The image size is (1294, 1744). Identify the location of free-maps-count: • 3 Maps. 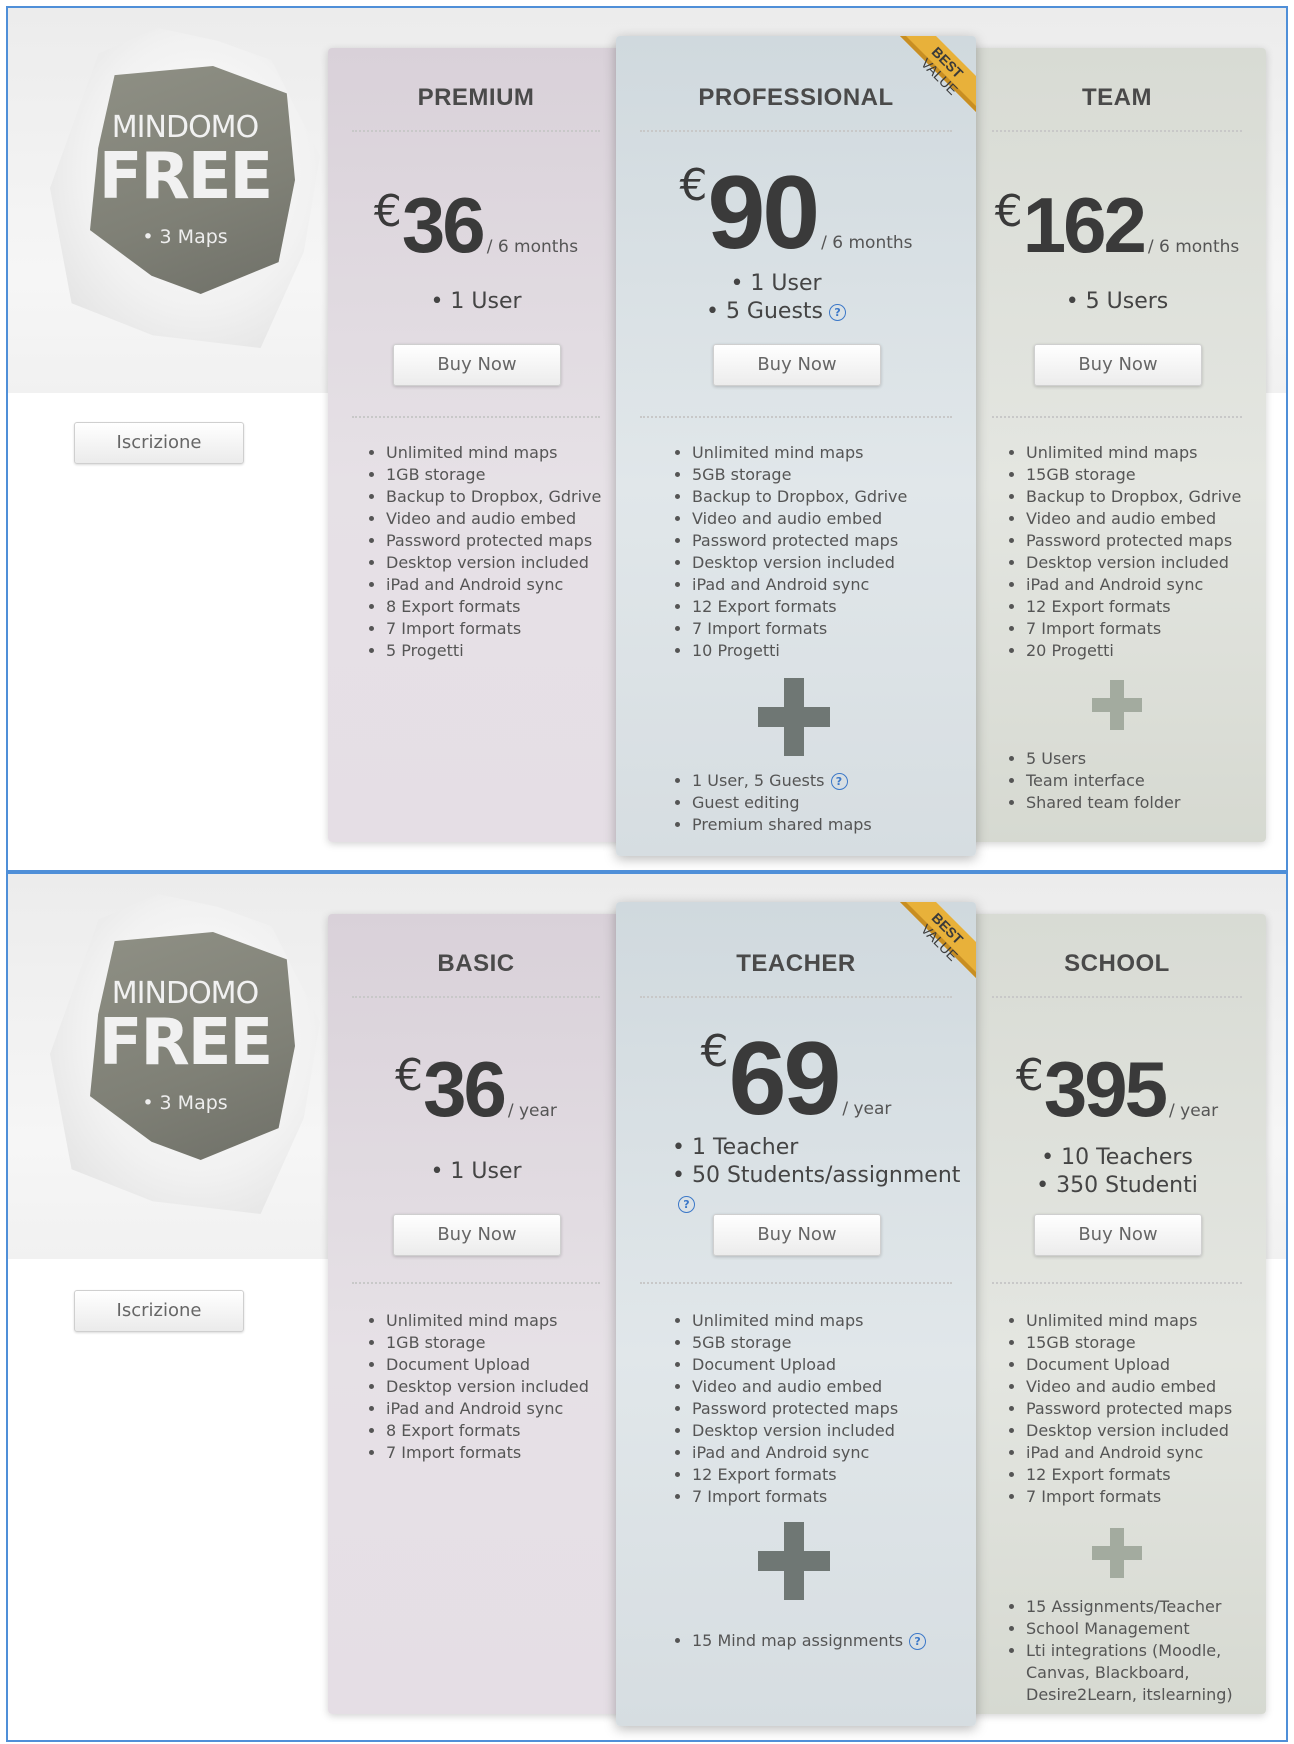
(185, 1103).